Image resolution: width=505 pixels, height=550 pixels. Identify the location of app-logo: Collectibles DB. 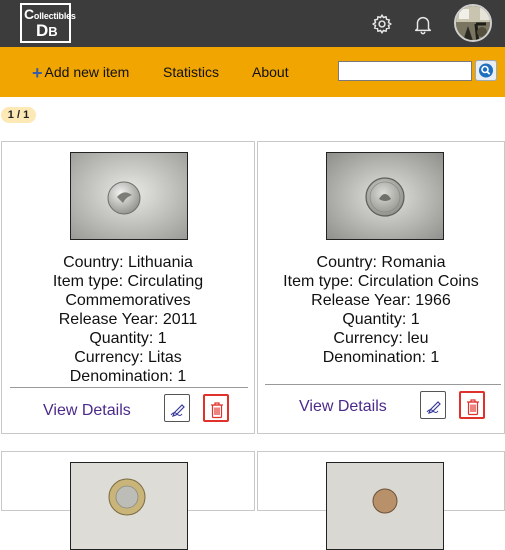
(48, 23).